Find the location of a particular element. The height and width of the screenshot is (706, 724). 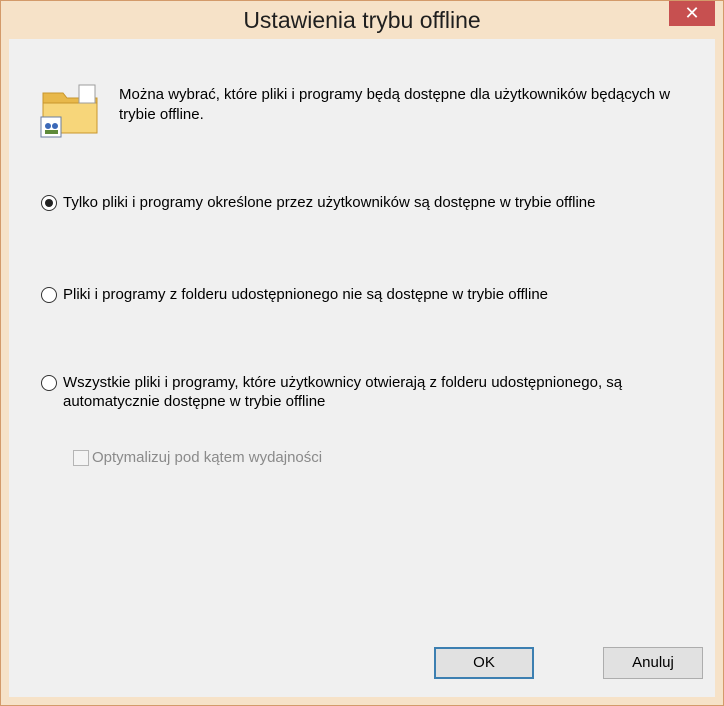

offline-folder-icon is located at coordinates (69, 111).